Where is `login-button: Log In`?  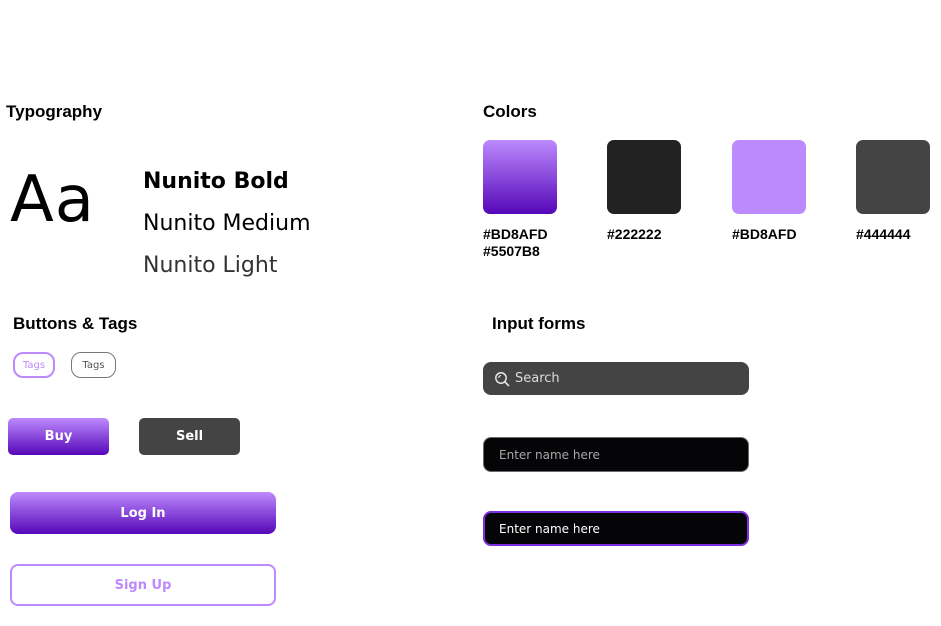
login-button: Log In is located at coordinates (143, 513).